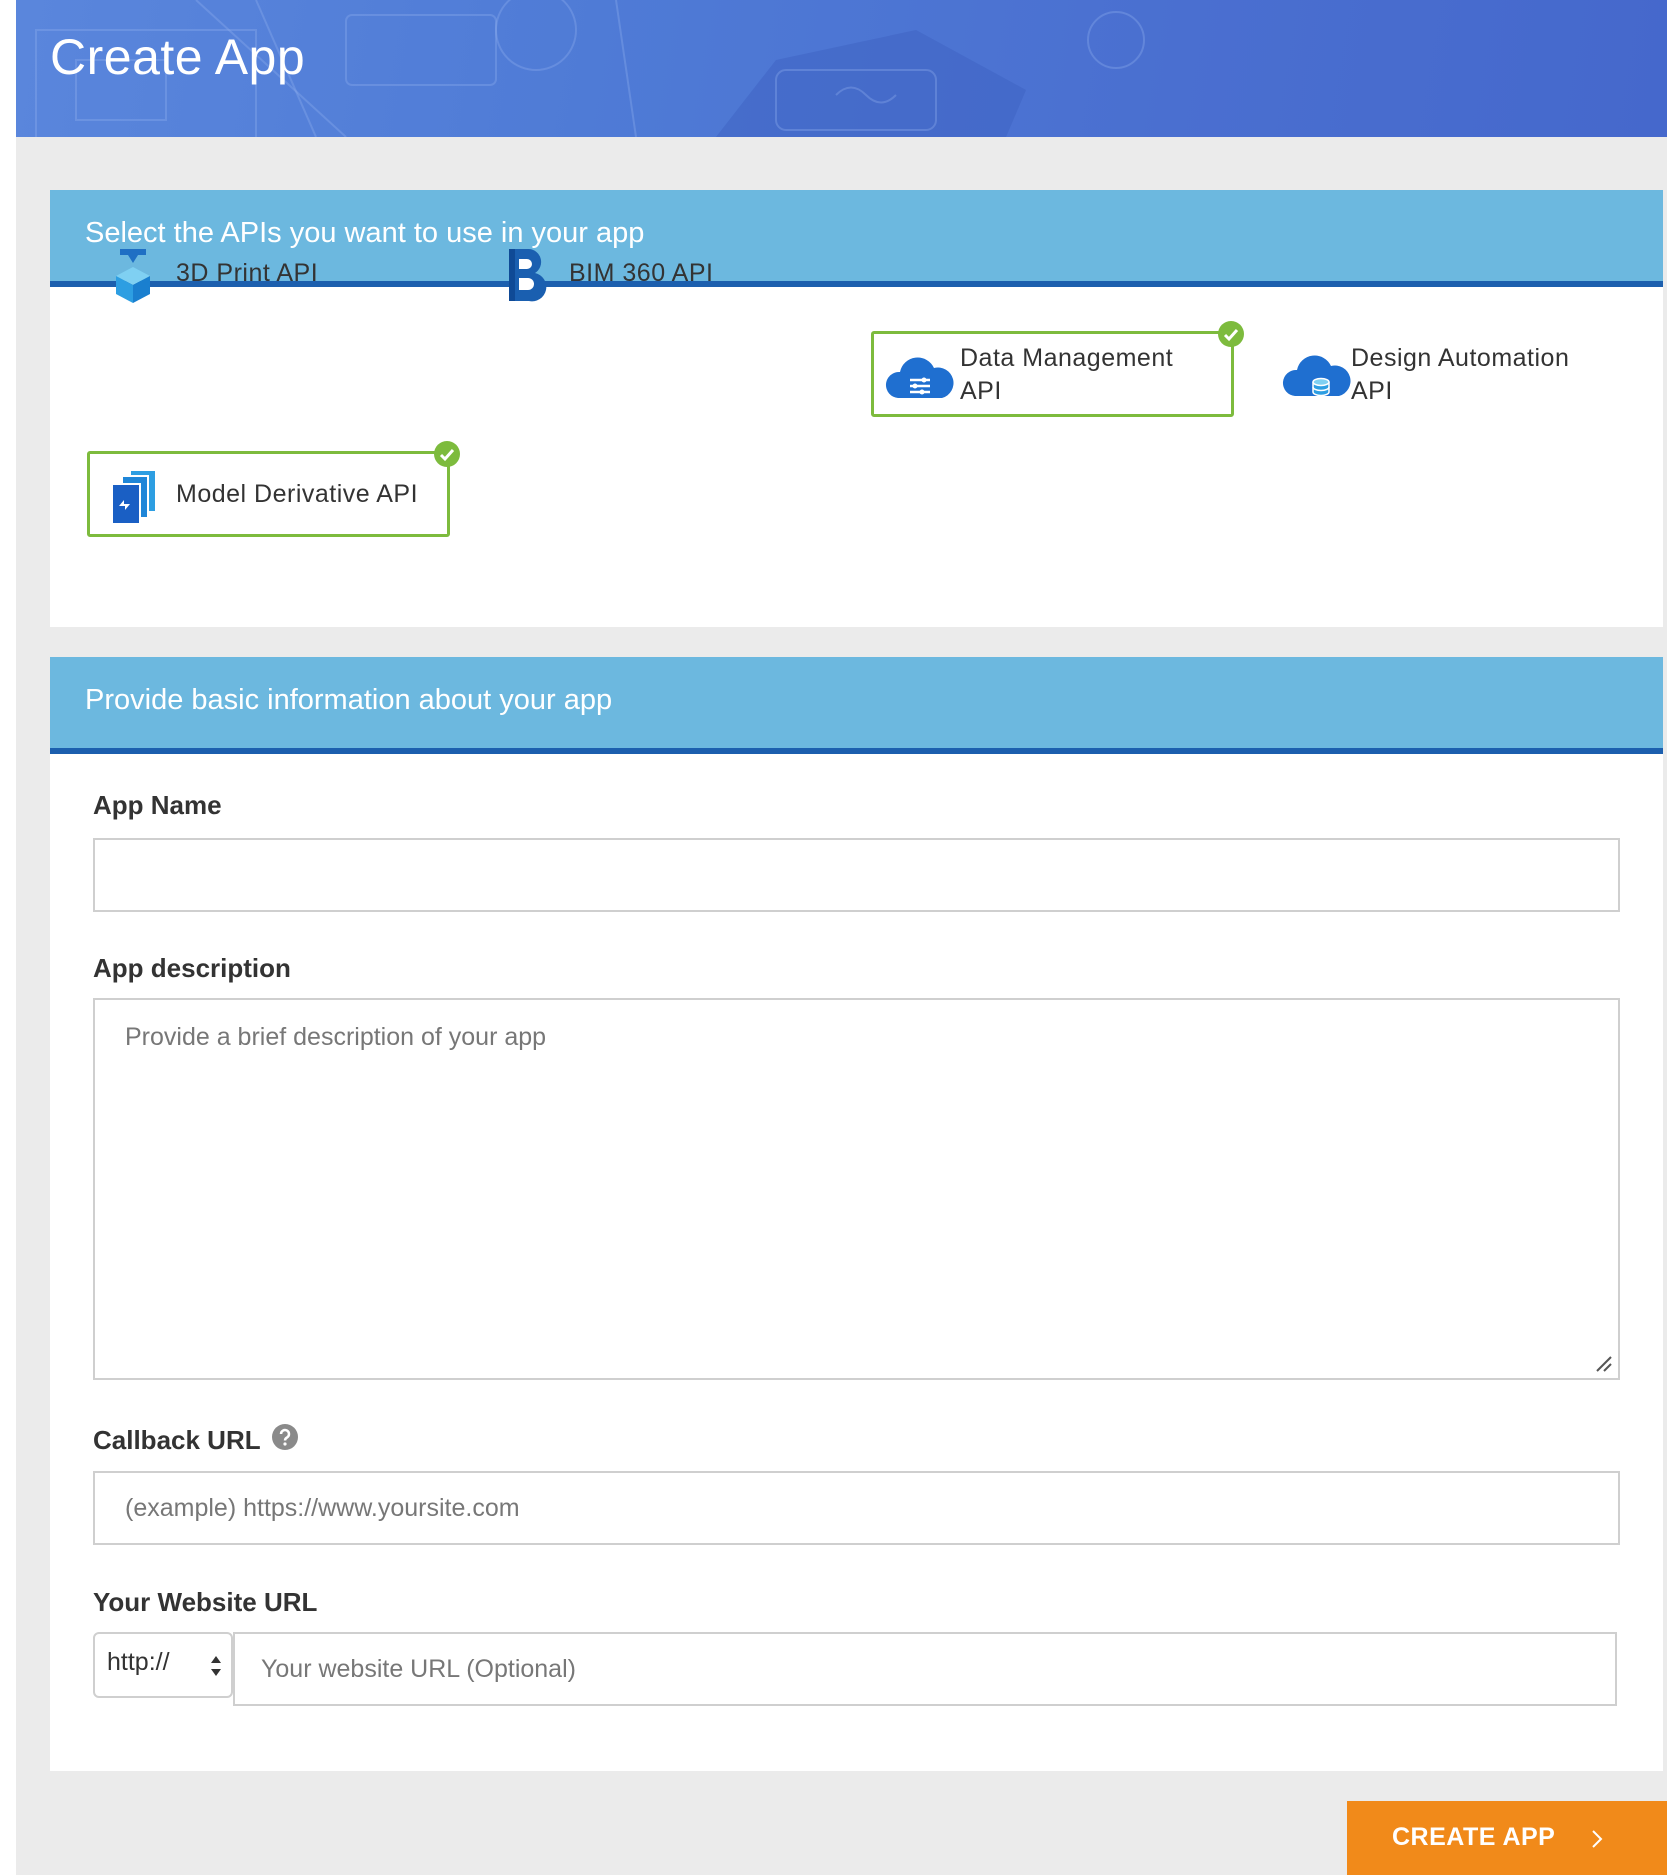 The height and width of the screenshot is (1875, 1667). Describe the element at coordinates (134, 497) in the screenshot. I see `model-derivative-icon` at that location.